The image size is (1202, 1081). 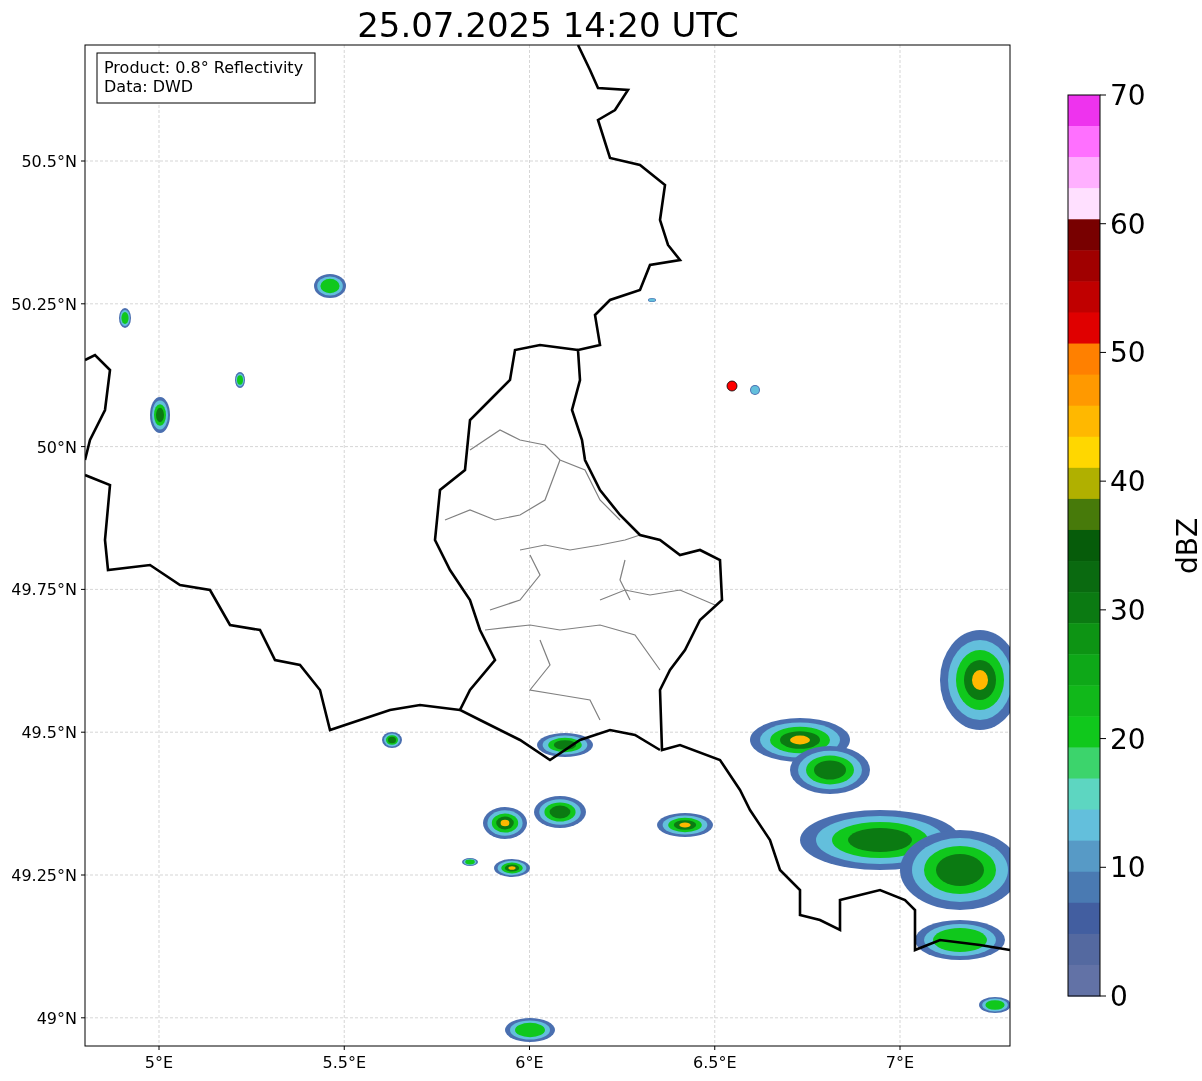 What do you see at coordinates (1186, 546) in the screenshot?
I see `colorbar-label: dBZ` at bounding box center [1186, 546].